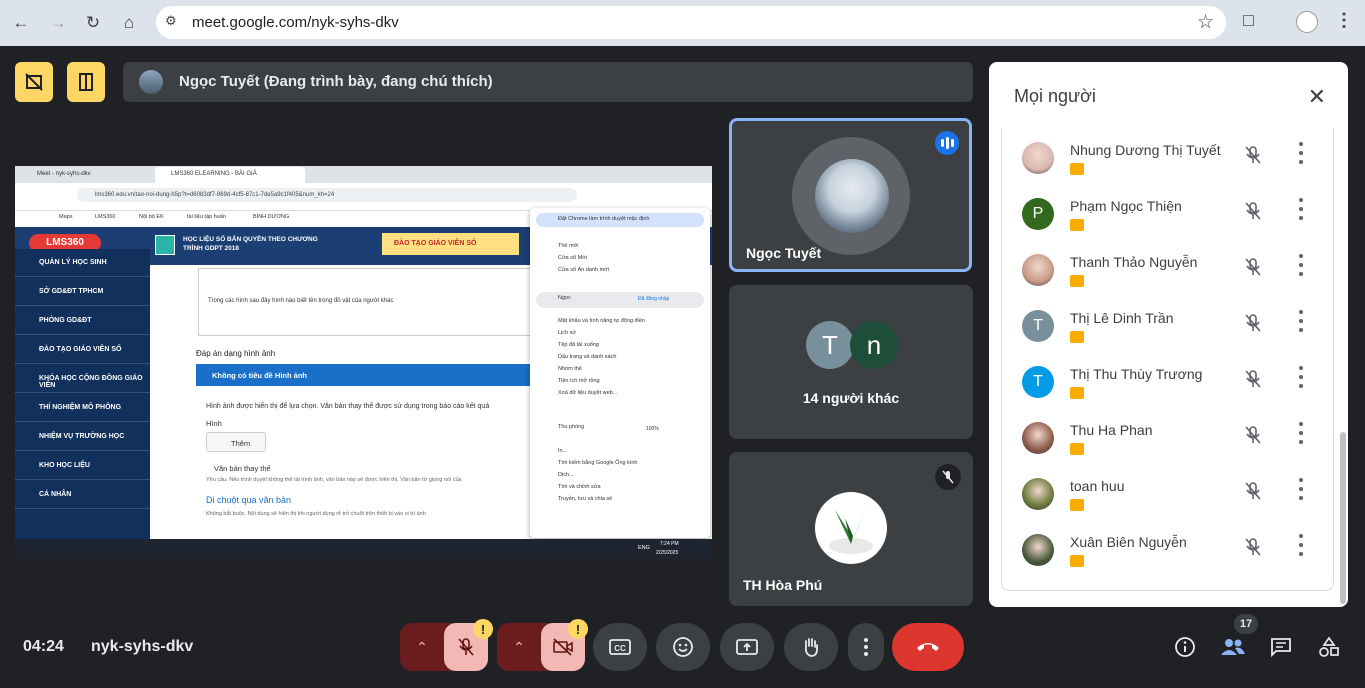 Image resolution: width=1365 pixels, height=688 pixels. What do you see at coordinates (66, 217) in the screenshot?
I see `bm-0: Maps` at bounding box center [66, 217].